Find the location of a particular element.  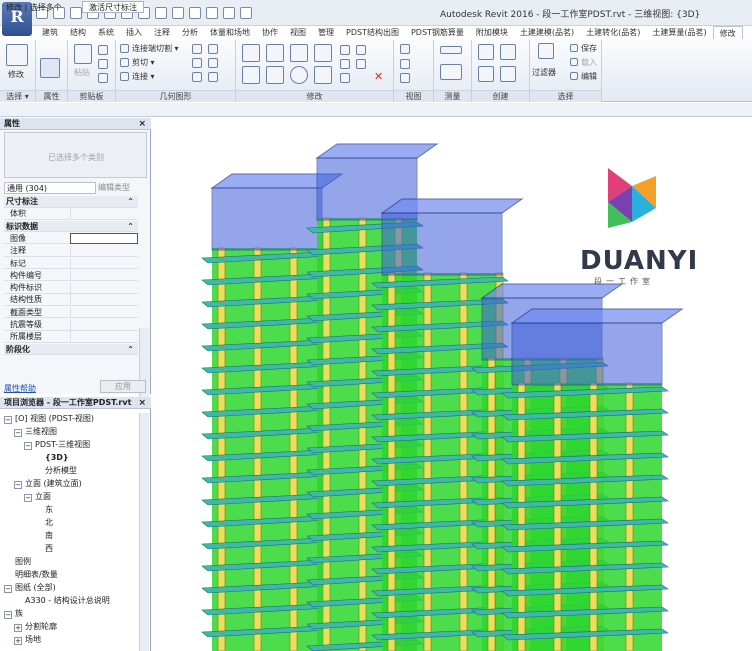

cut-geometry-icon is located at coordinates (124, 62).